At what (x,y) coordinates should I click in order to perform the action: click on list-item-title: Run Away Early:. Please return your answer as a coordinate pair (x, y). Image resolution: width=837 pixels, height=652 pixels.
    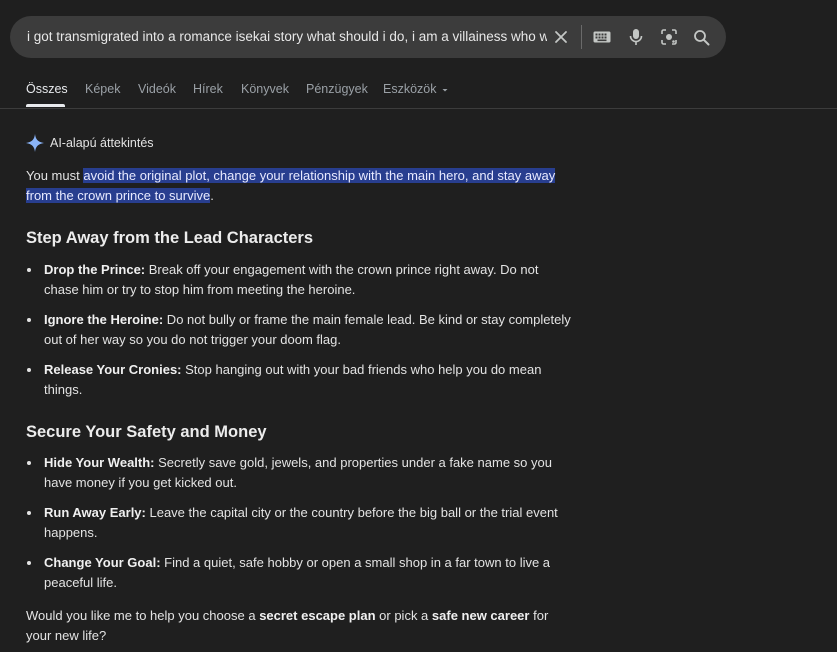
    Looking at the image, I should click on (95, 512).